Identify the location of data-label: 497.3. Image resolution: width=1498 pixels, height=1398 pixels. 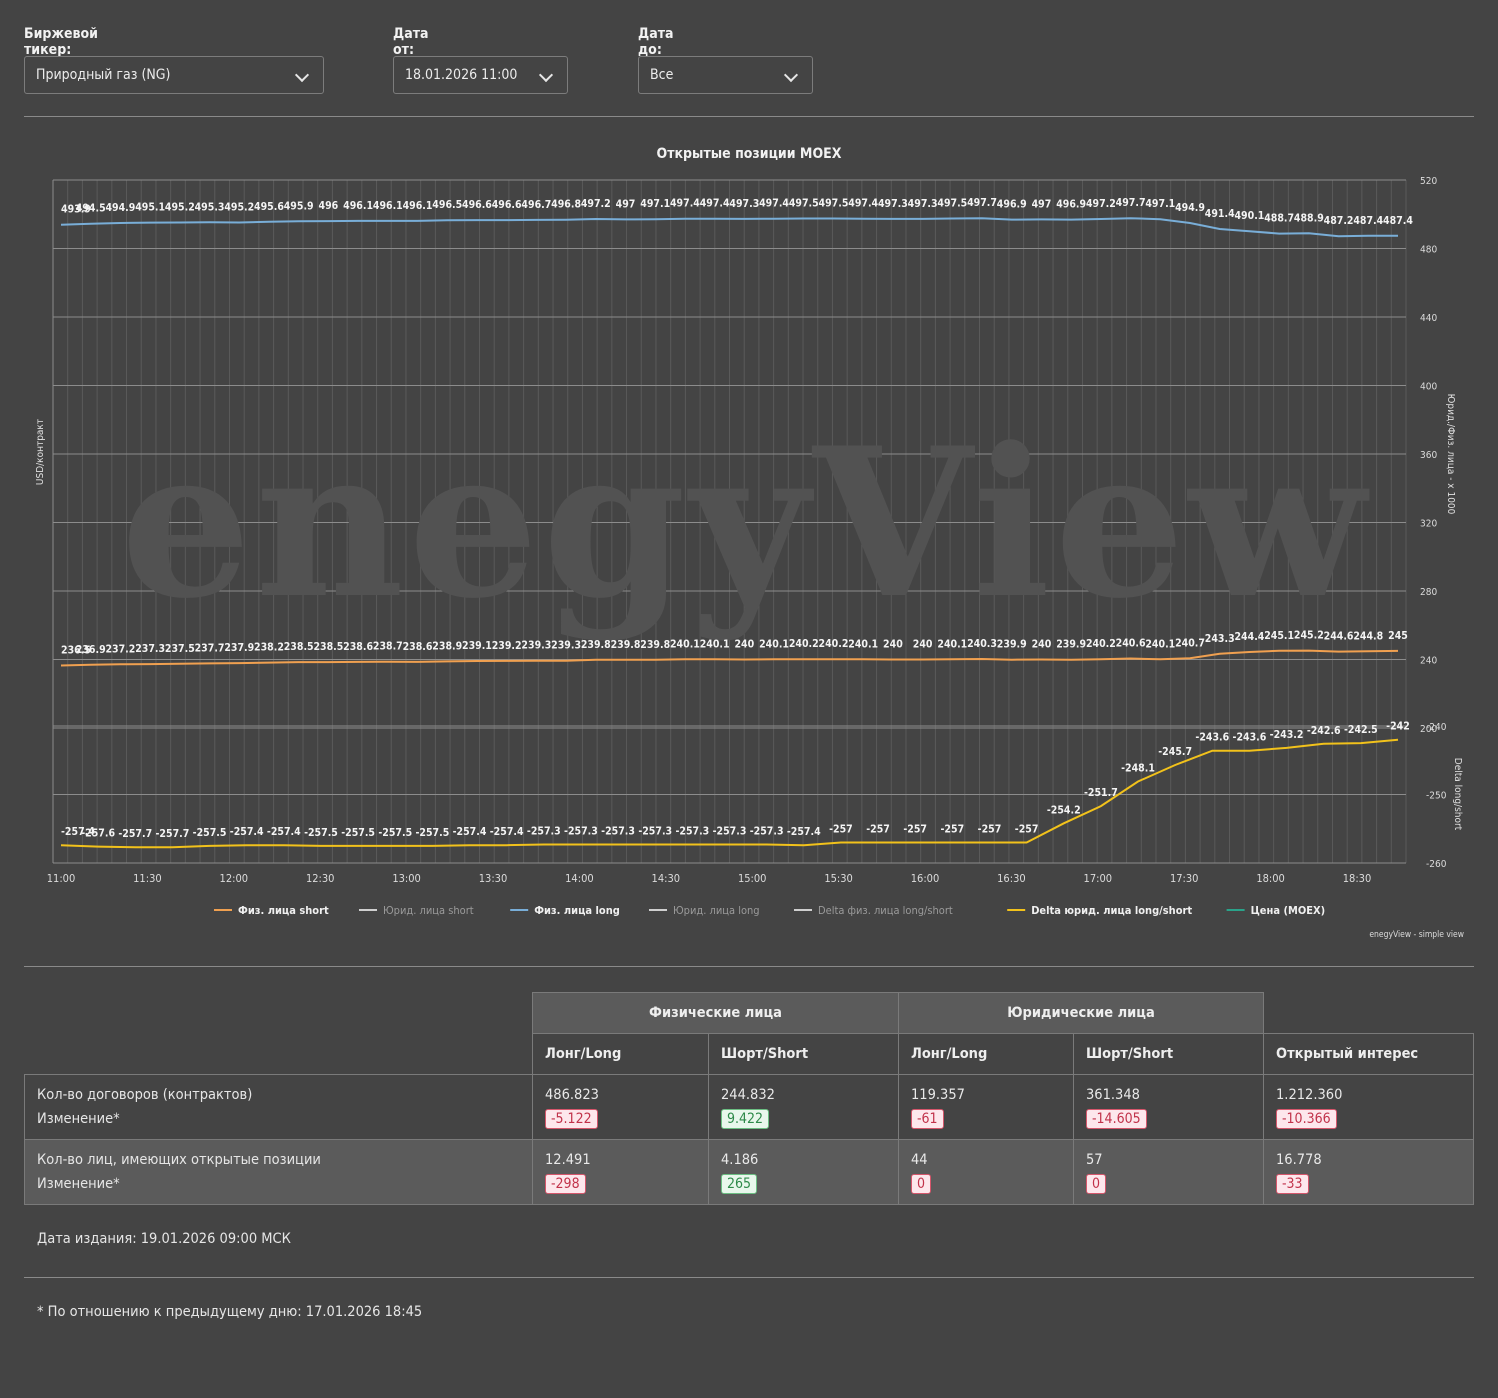
(923, 204).